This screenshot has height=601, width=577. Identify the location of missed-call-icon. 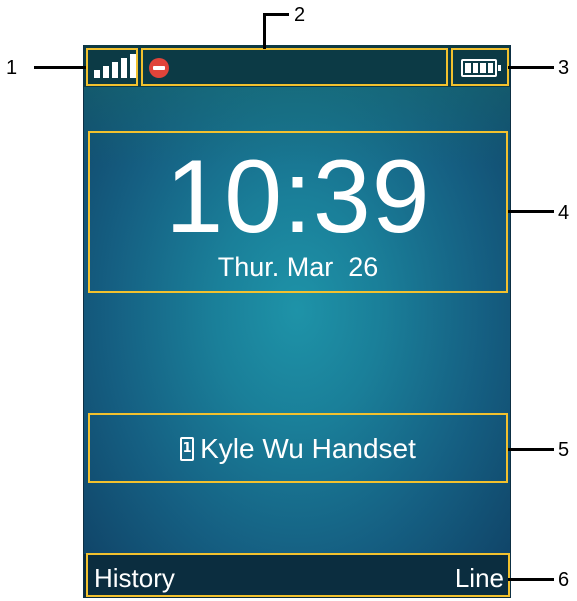
(159, 68).